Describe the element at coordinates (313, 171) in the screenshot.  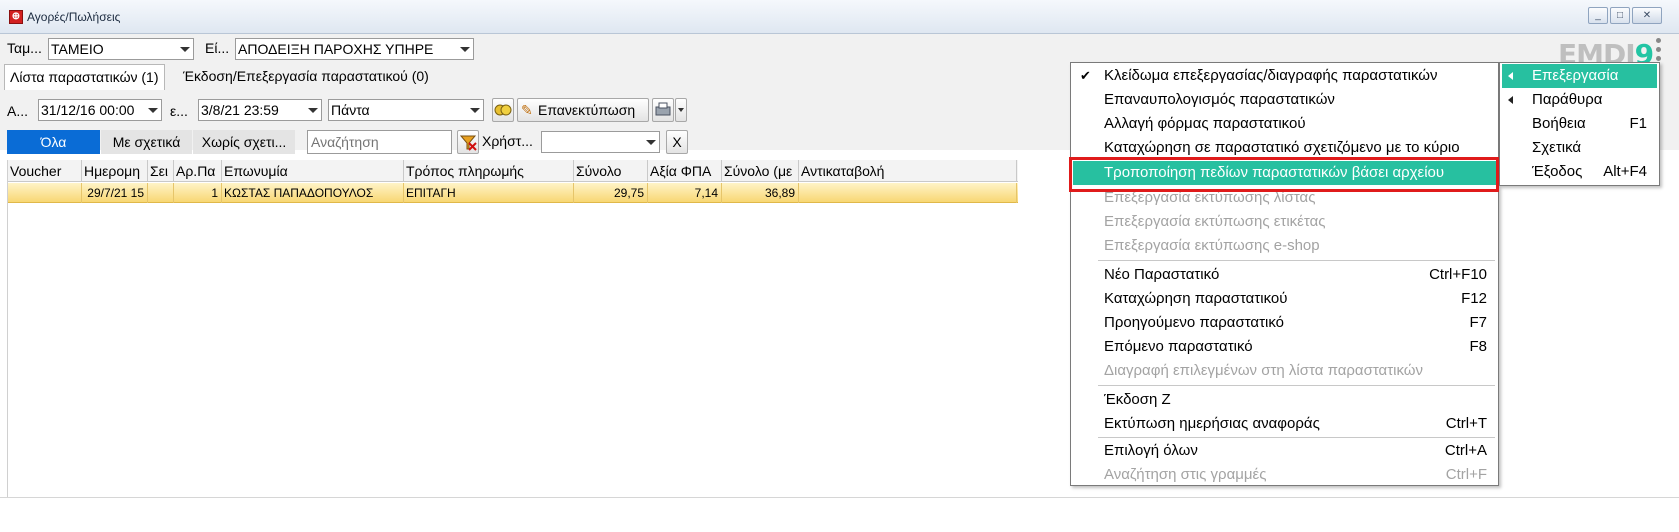
I see `column-header: Επωνυμία` at that location.